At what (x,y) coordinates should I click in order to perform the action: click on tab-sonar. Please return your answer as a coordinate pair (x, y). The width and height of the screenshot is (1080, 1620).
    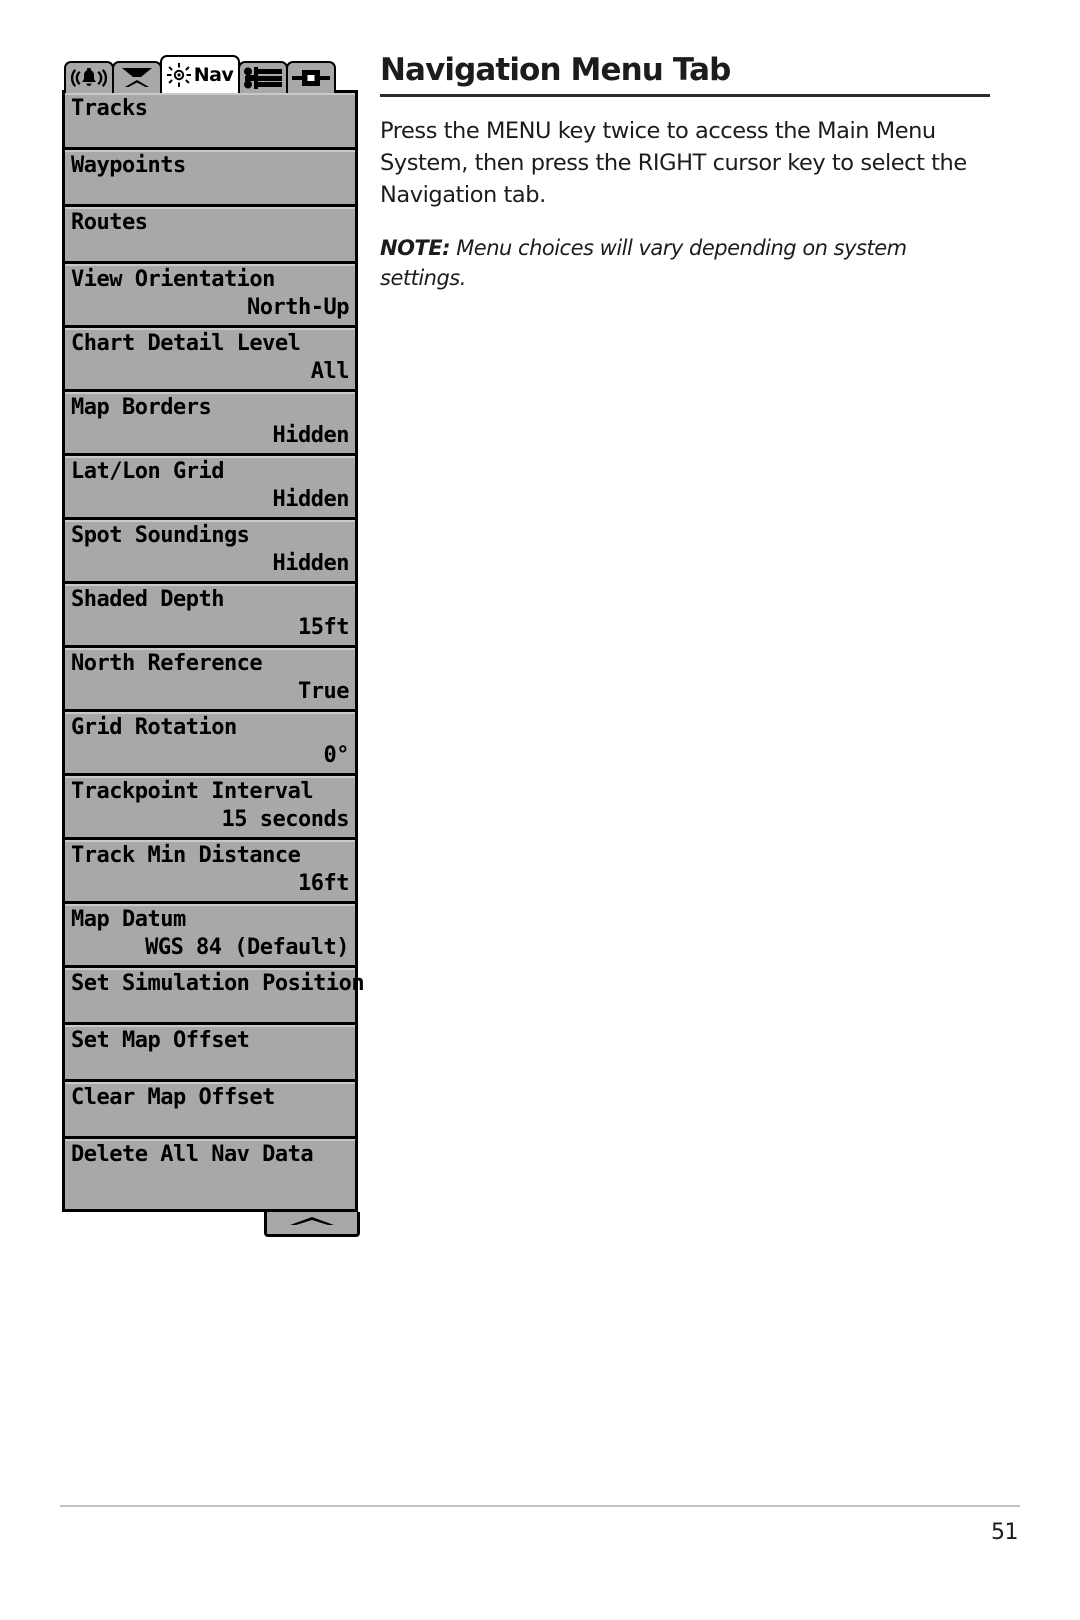
    Looking at the image, I should click on (137, 77).